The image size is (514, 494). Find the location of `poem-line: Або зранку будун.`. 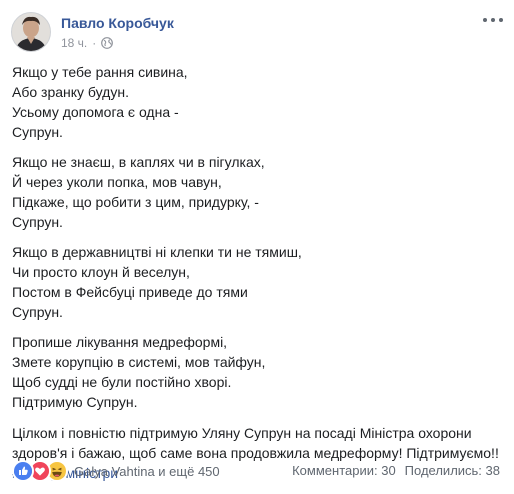

poem-line: Або зранку будун. is located at coordinates (70, 92).